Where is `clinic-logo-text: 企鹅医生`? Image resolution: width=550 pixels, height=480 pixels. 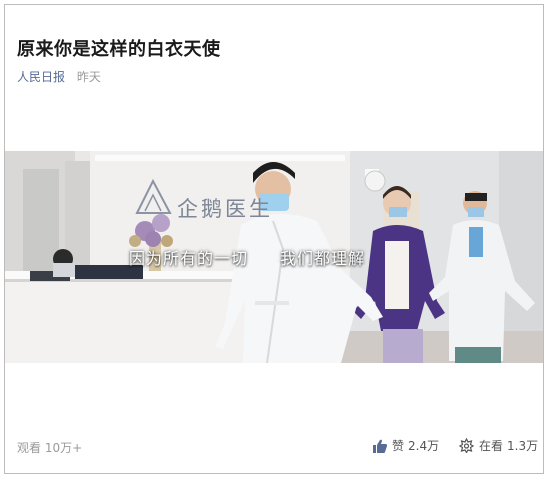 clinic-logo-text: 企鹅医生 is located at coordinates (225, 209).